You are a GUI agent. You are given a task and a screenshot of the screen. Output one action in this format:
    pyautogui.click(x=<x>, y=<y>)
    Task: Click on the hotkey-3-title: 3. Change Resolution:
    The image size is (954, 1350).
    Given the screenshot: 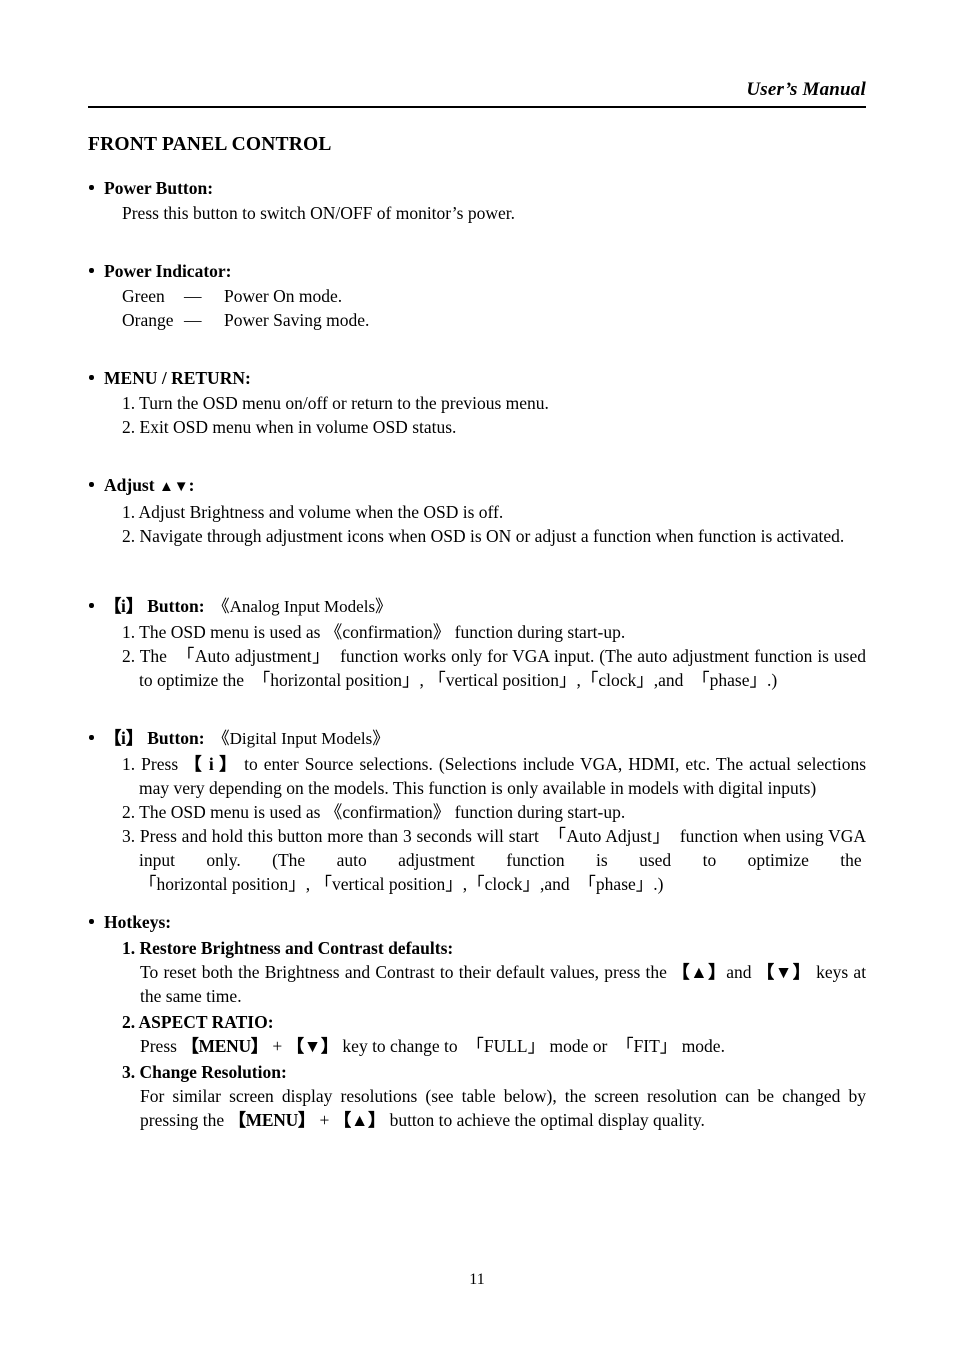 What is the action you would take?
    pyautogui.click(x=204, y=1072)
    